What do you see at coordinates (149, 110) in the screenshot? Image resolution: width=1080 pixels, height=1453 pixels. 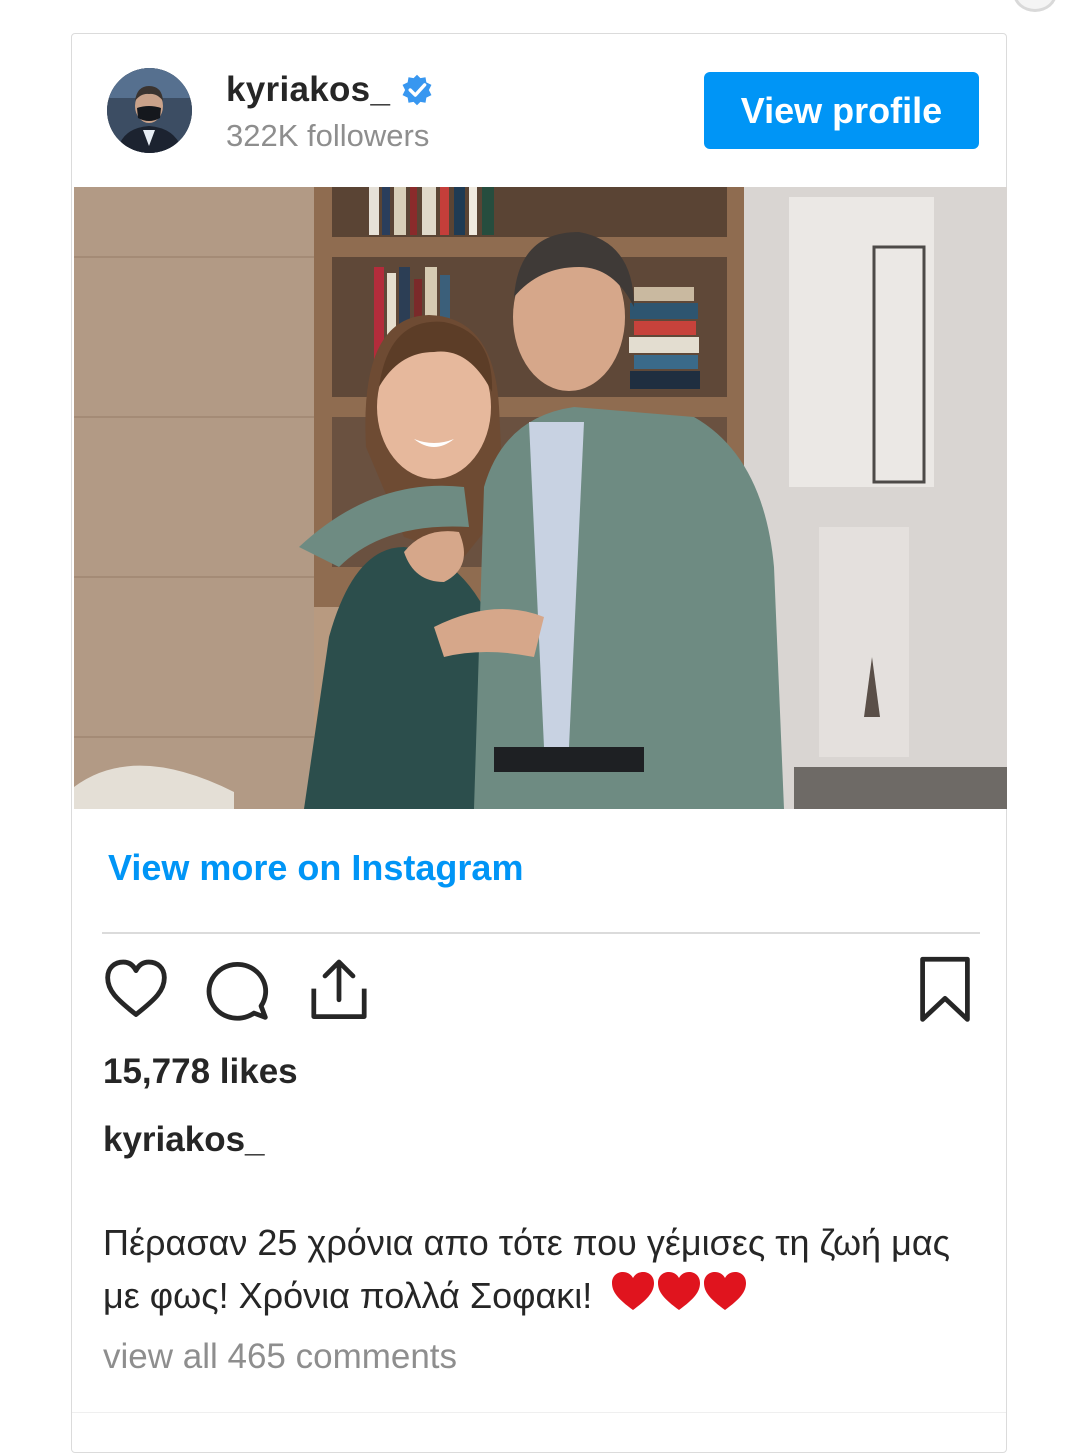 I see `profile-avatar` at bounding box center [149, 110].